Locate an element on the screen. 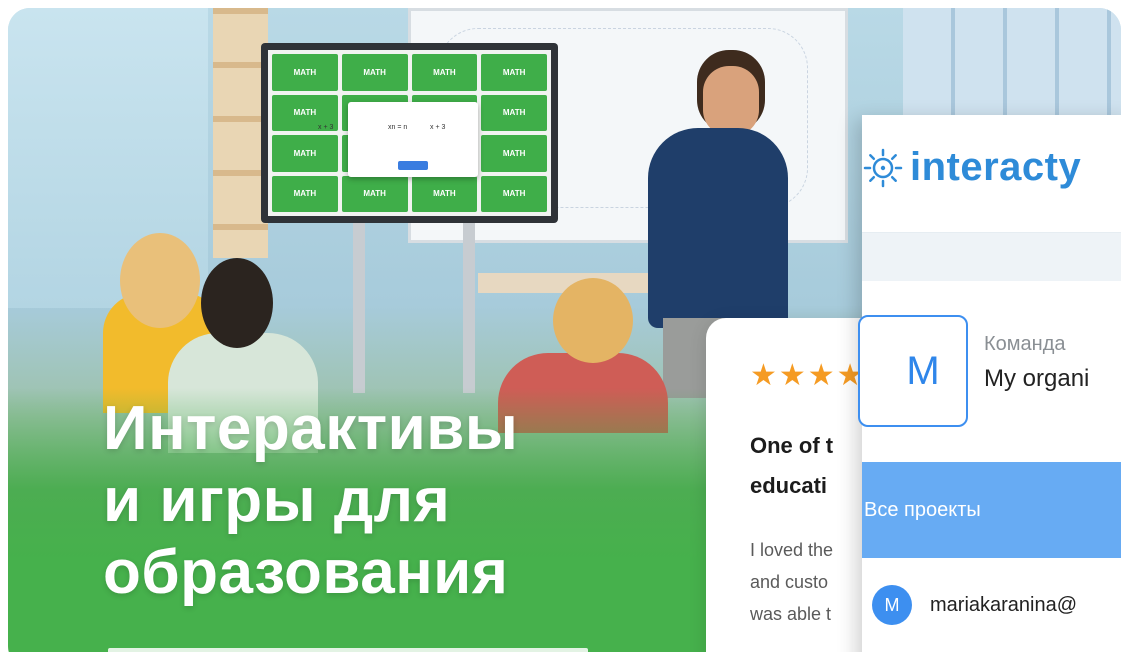 Image resolution: width=1121 pixels, height=652 pixels. notice-board is located at coordinates (1012, 63).